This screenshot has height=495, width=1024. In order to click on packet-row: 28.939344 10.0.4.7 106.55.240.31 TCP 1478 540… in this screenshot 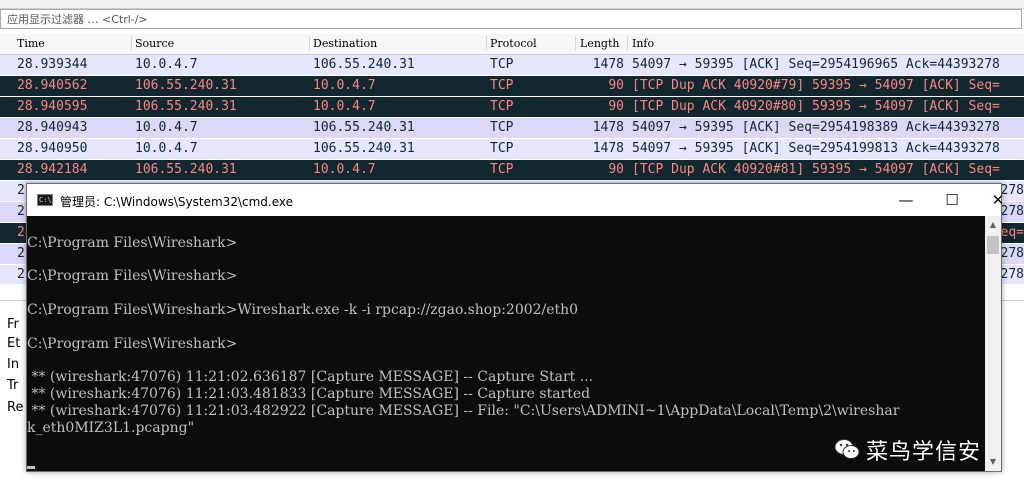, I will do `click(512, 65)`.